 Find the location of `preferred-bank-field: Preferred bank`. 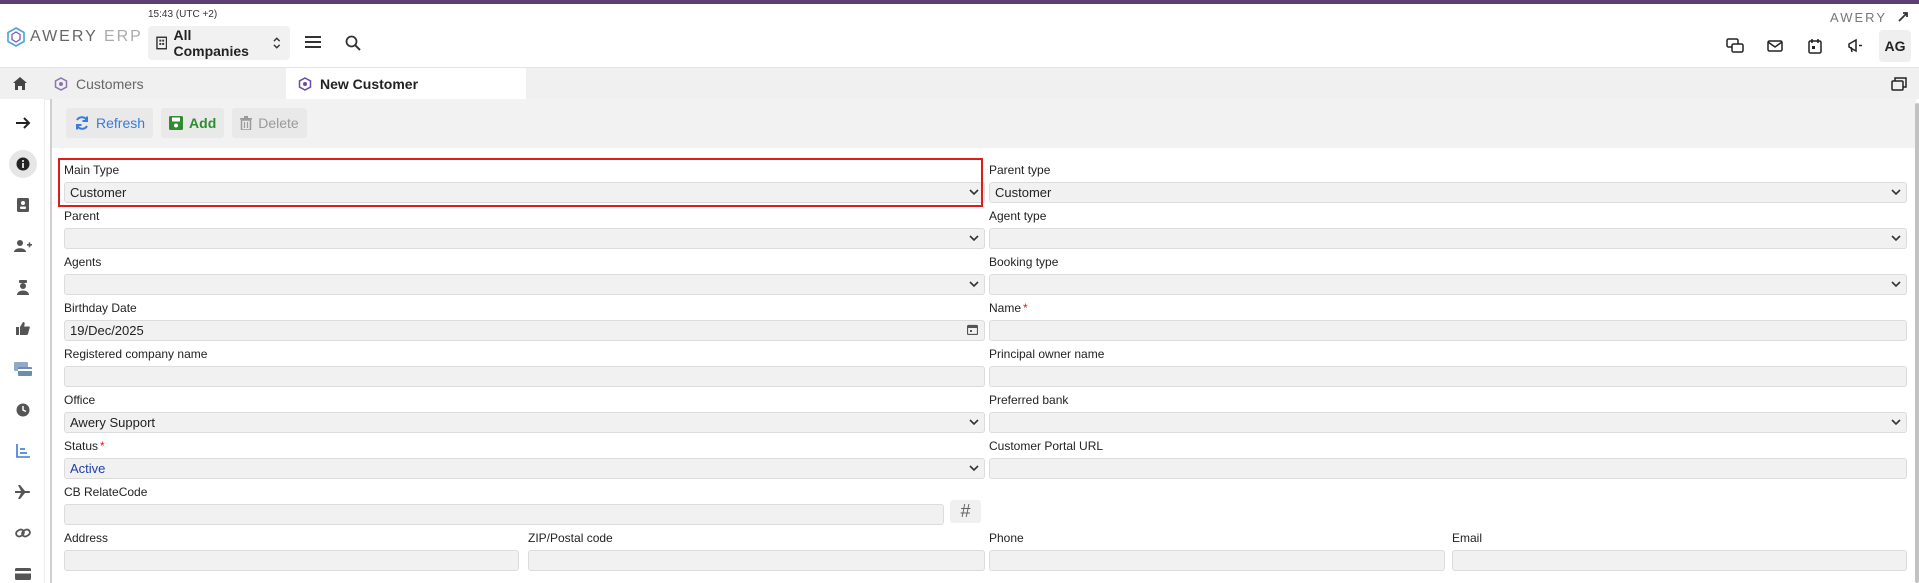

preferred-bank-field: Preferred bank is located at coordinates (1448, 412).